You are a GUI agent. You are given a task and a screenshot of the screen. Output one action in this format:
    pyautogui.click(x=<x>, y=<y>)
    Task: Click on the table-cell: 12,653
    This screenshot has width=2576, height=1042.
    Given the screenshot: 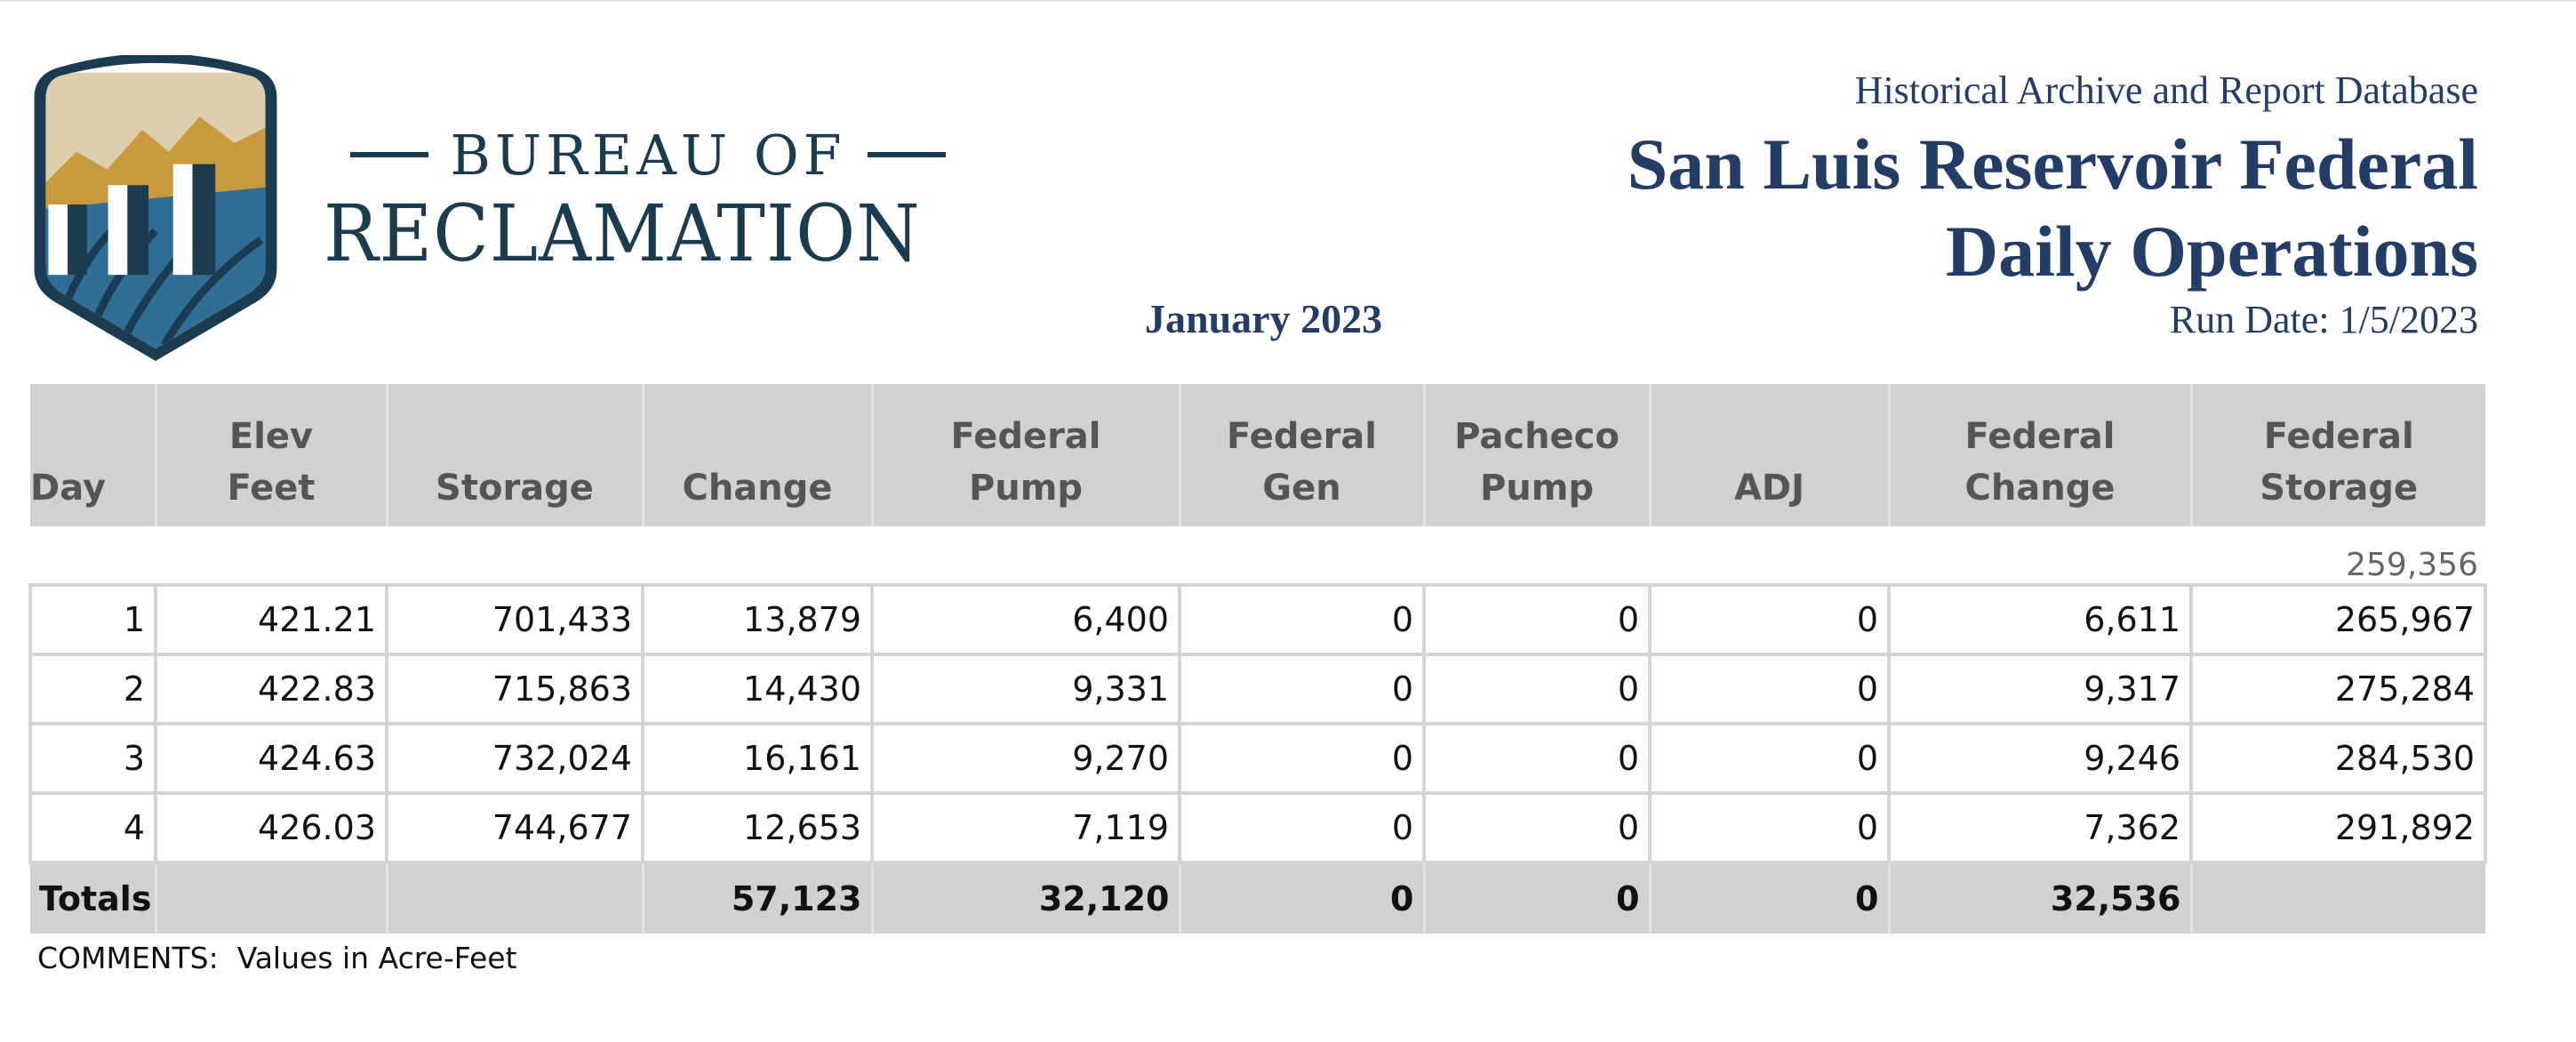 What is the action you would take?
    pyautogui.click(x=757, y=827)
    